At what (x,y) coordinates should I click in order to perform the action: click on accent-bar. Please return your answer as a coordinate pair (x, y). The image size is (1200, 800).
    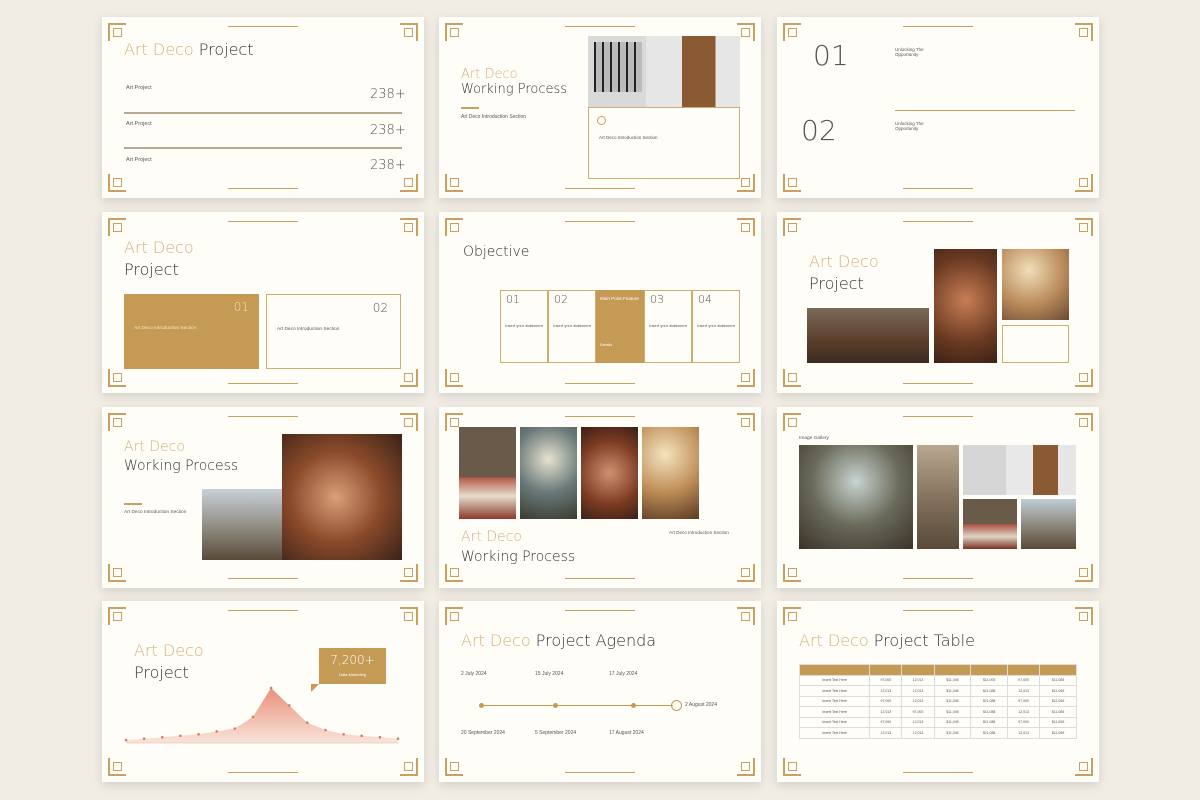
    Looking at the image, I should click on (133, 504).